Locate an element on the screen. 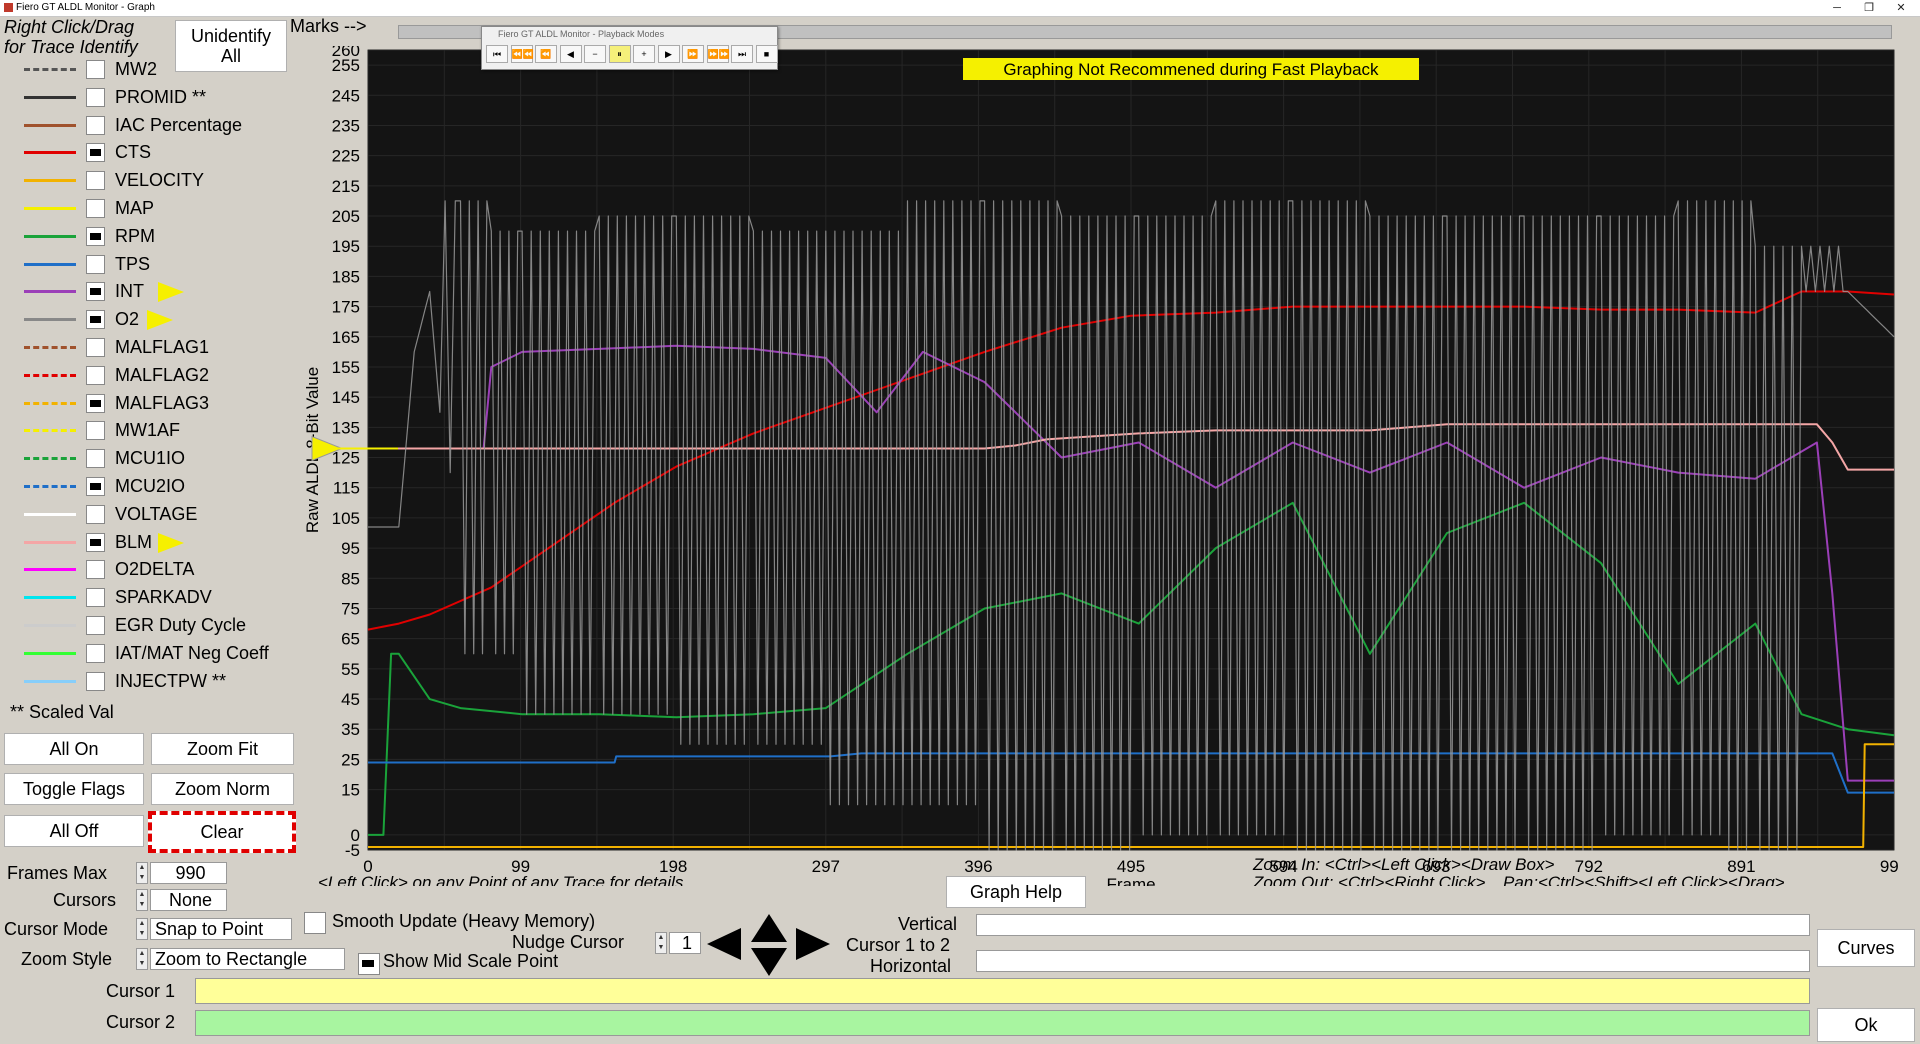 This screenshot has width=1920, height=1044. legend-row-malflag1: MALFLAG1 is located at coordinates (157, 348).